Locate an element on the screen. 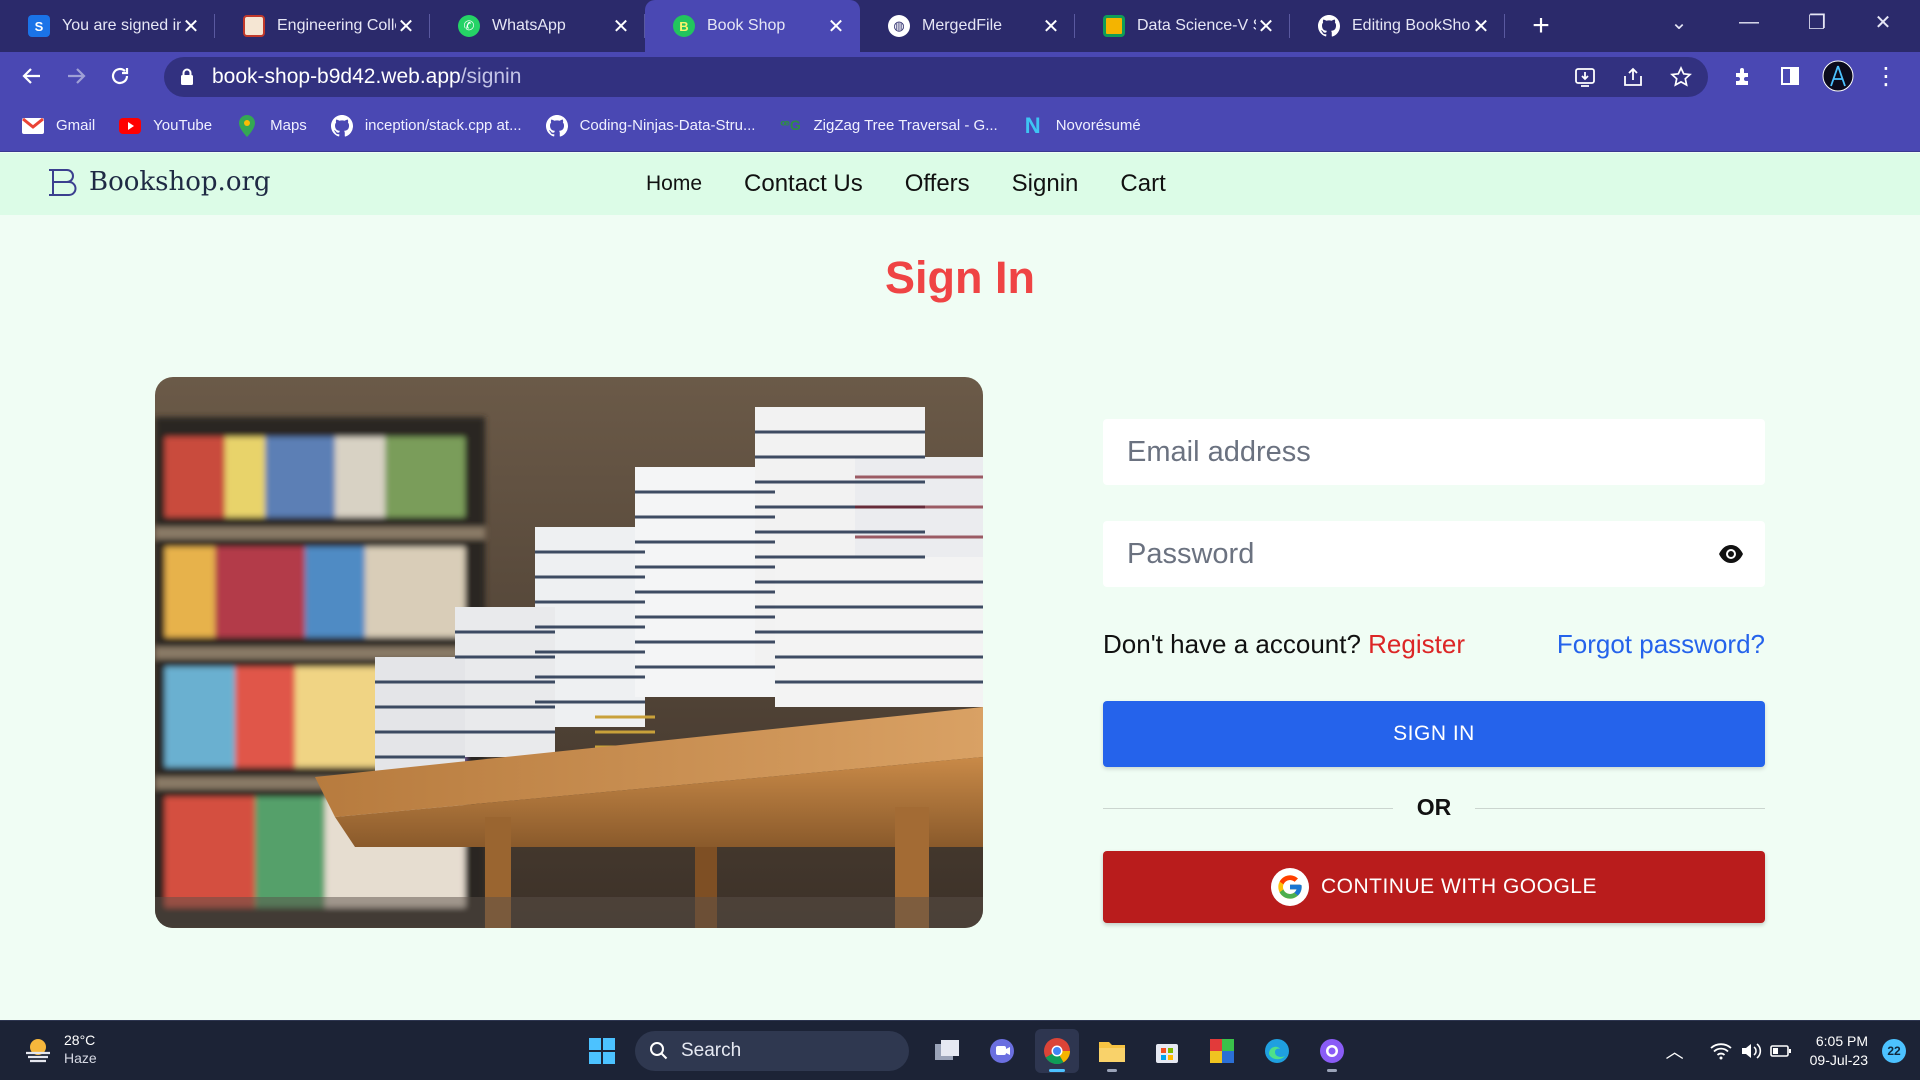  tab-title: Engineering Colle is located at coordinates (336, 25).